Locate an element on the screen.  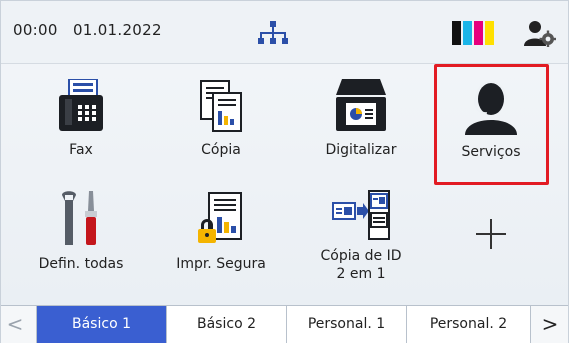
tile-label-line1: Cópia de ID is located at coordinates (361, 256).